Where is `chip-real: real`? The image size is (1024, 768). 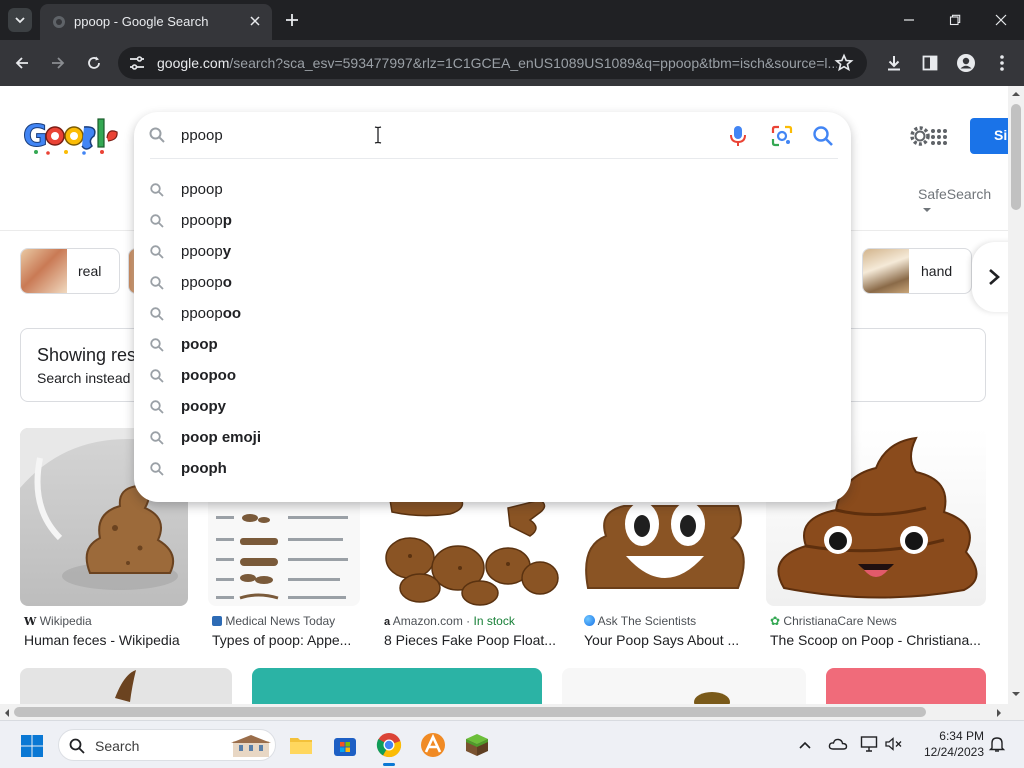
chip-real: real is located at coordinates (70, 271).